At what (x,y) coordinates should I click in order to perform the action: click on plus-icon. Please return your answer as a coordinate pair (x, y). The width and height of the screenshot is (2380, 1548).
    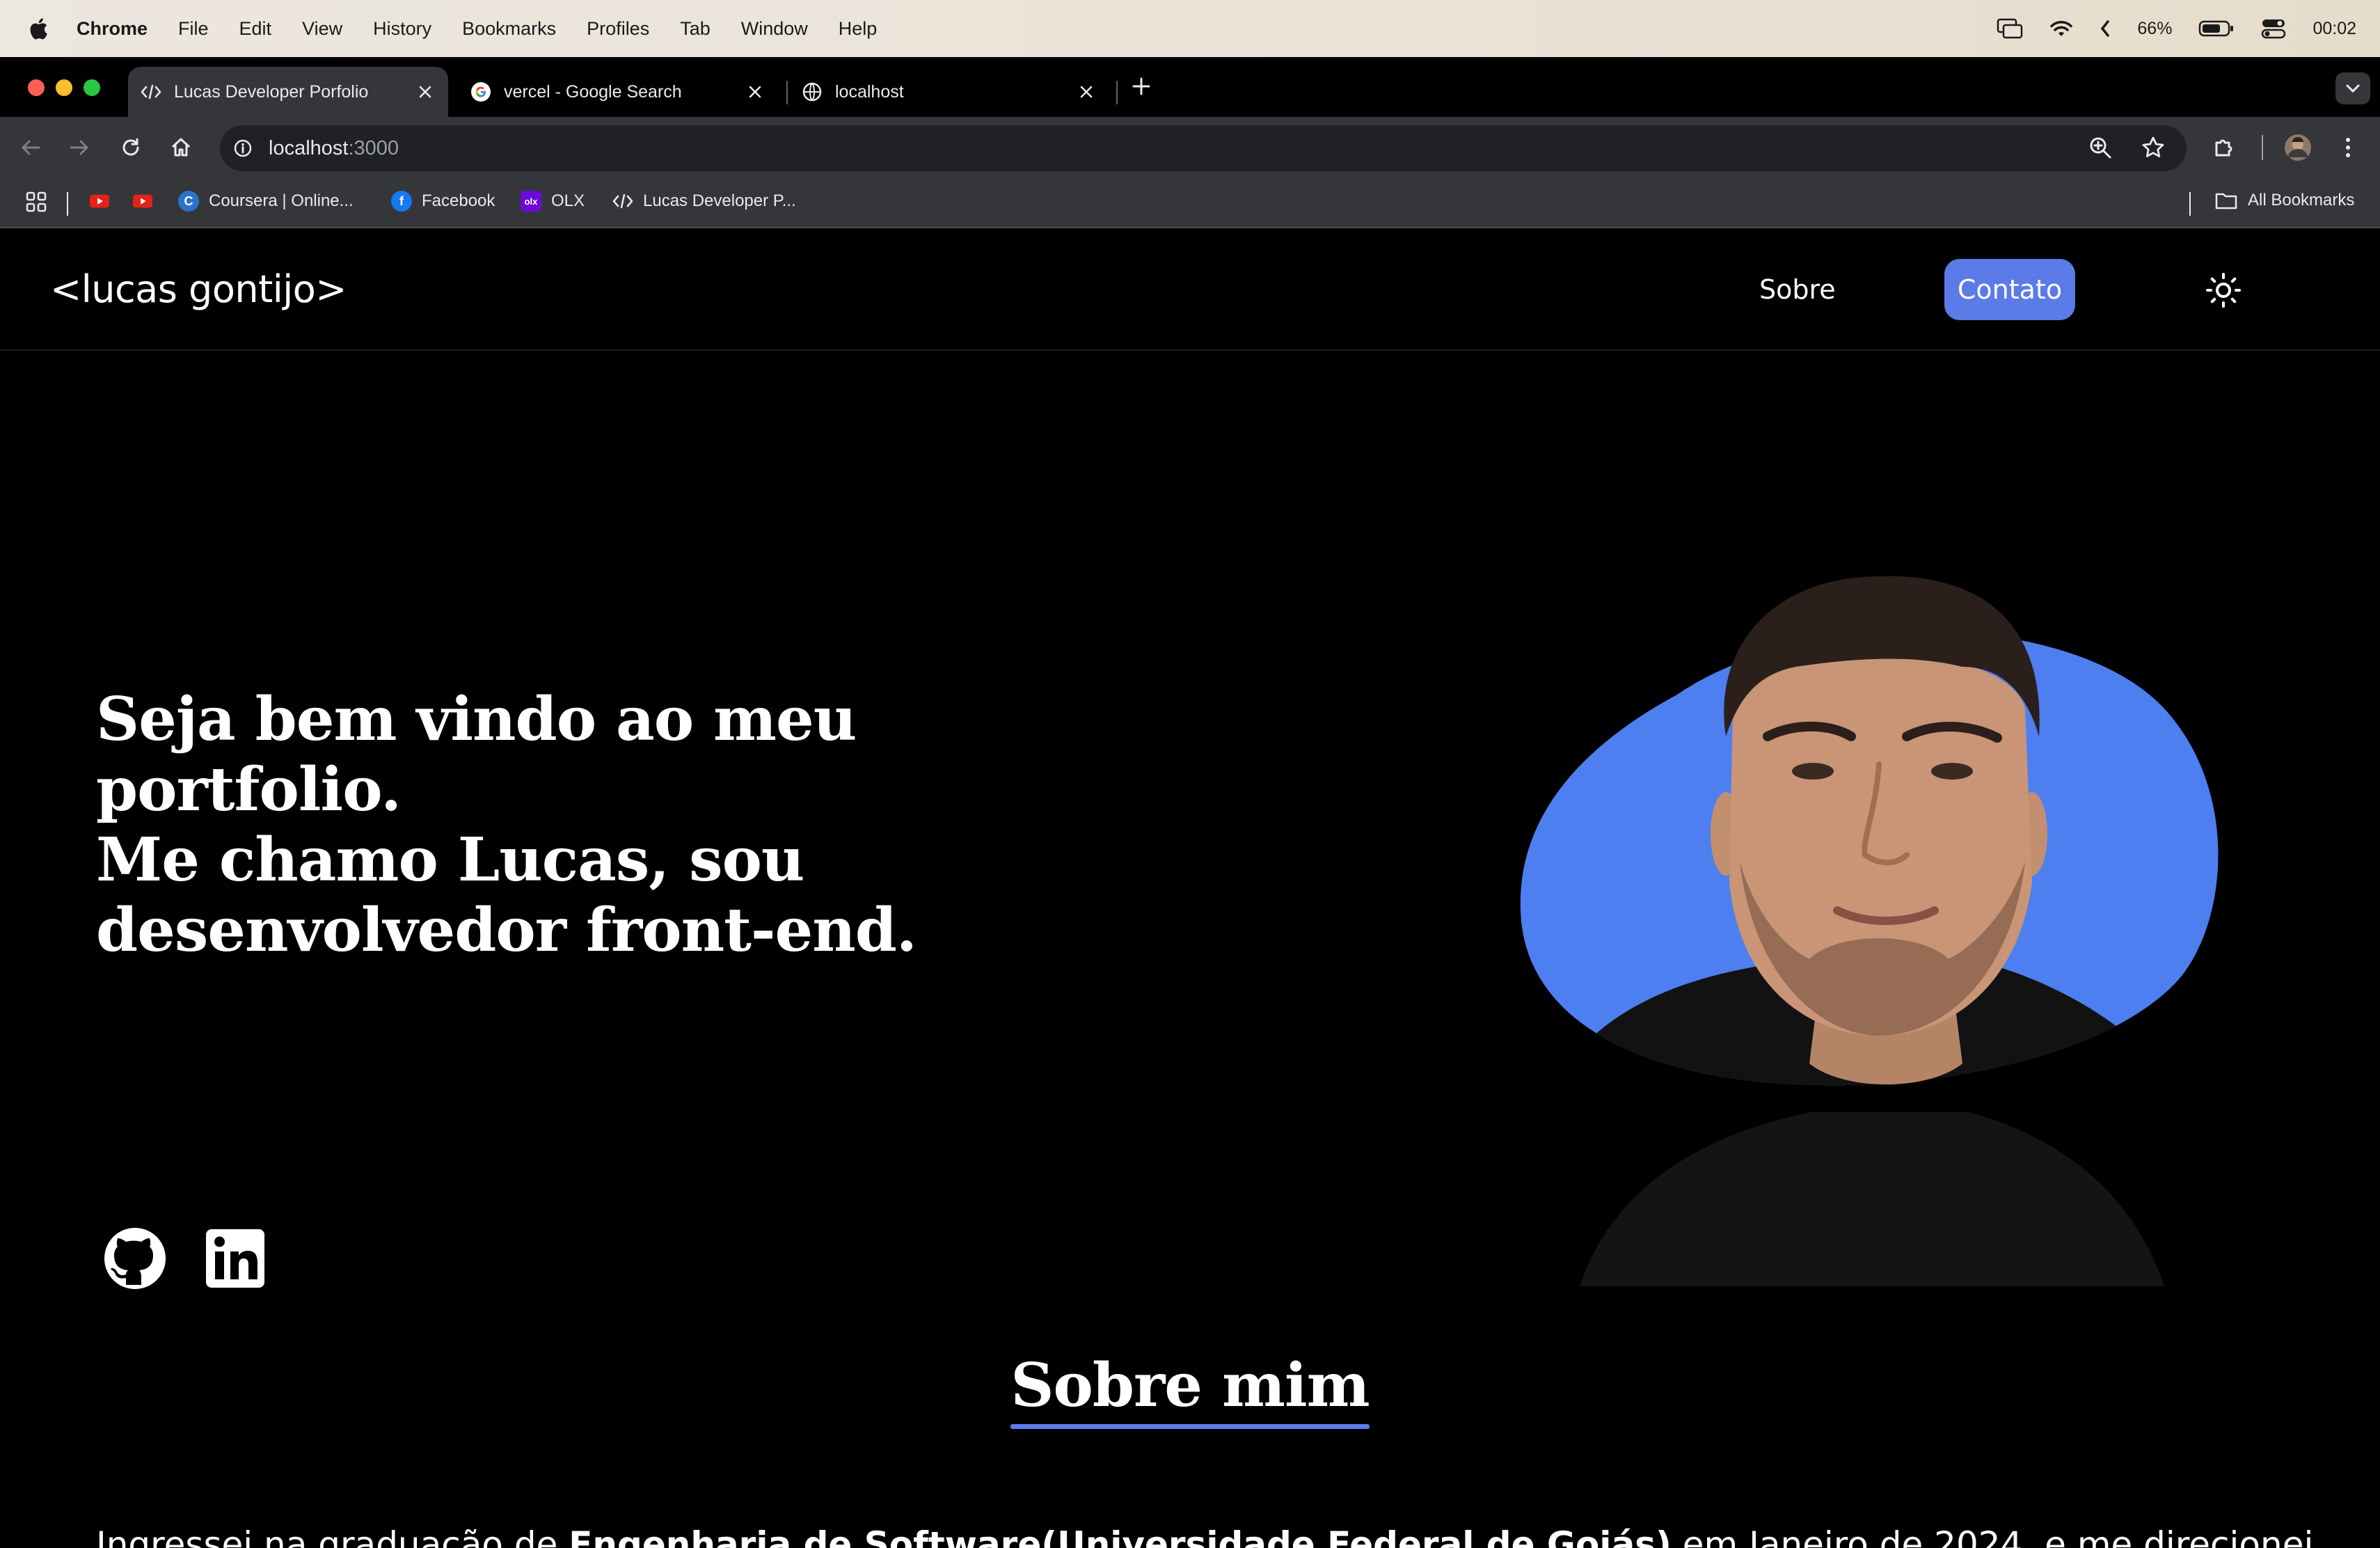
    Looking at the image, I should click on (1141, 86).